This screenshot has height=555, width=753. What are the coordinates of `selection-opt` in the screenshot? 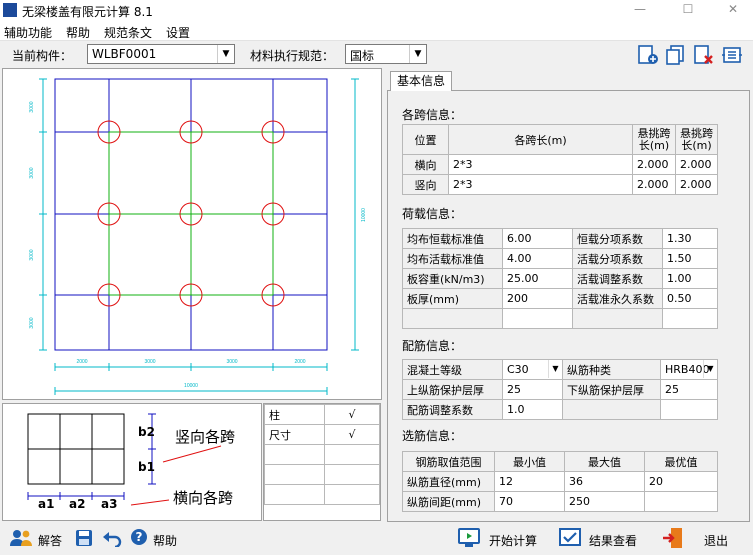 It's located at (681, 501).